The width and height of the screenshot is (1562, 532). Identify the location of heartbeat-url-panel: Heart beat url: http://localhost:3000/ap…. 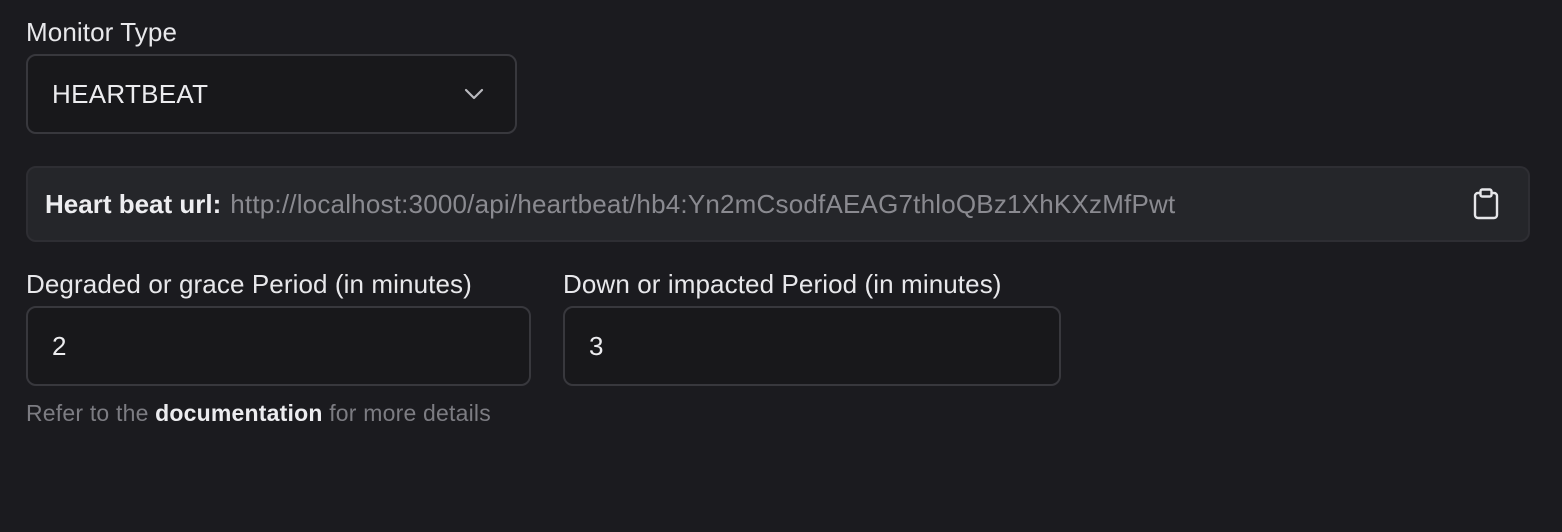
(778, 204).